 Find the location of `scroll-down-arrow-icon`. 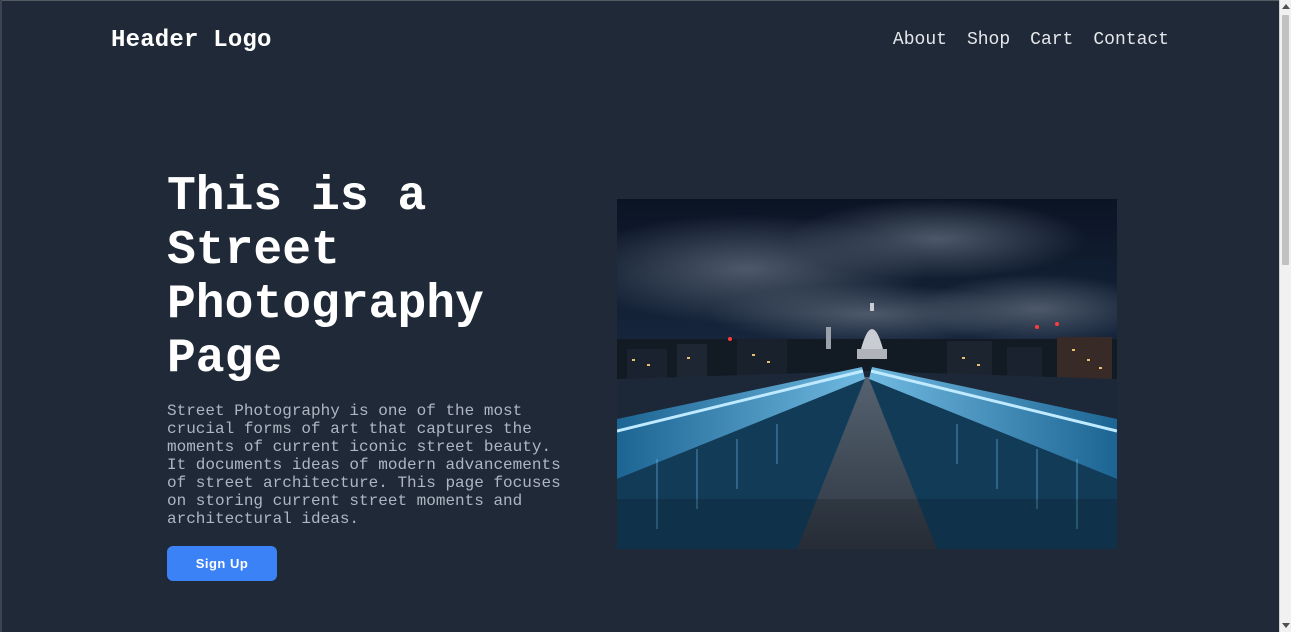

scroll-down-arrow-icon is located at coordinates (1286, 625).